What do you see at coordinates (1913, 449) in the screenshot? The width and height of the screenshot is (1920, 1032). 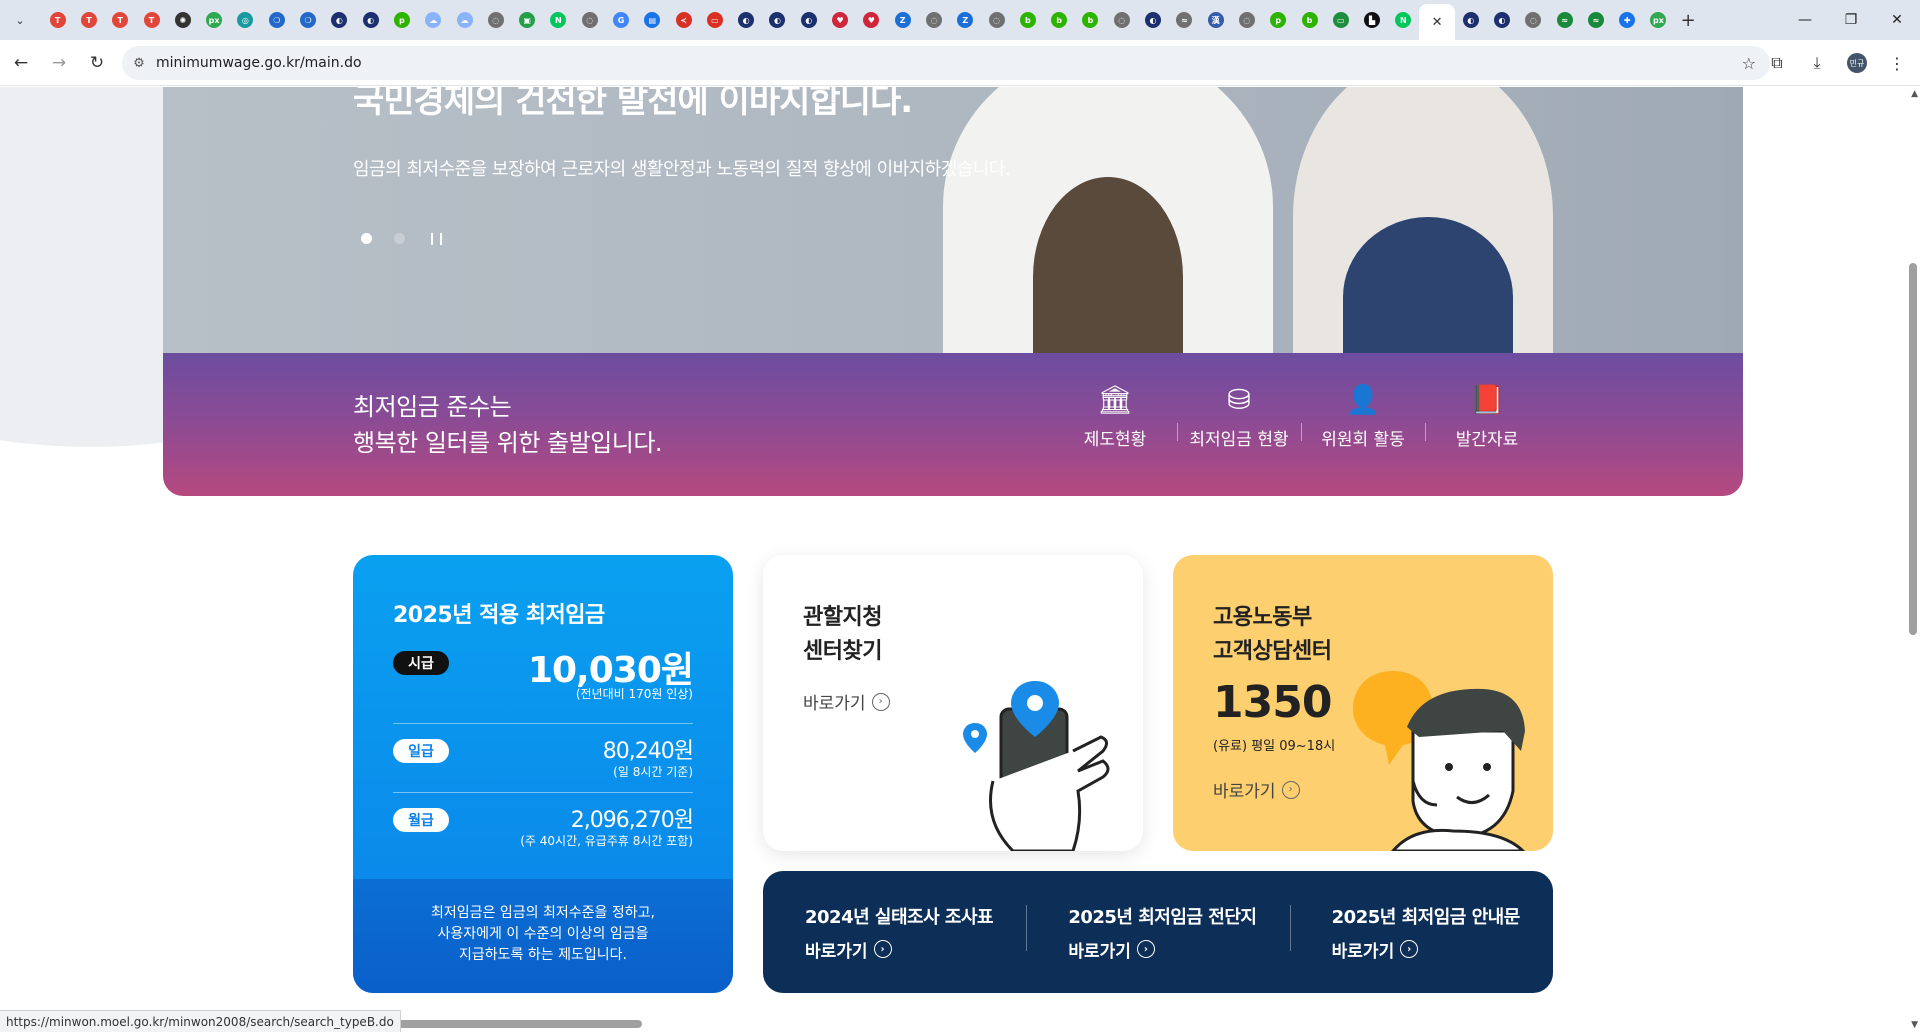 I see `vertical-scrollbar-thumb` at bounding box center [1913, 449].